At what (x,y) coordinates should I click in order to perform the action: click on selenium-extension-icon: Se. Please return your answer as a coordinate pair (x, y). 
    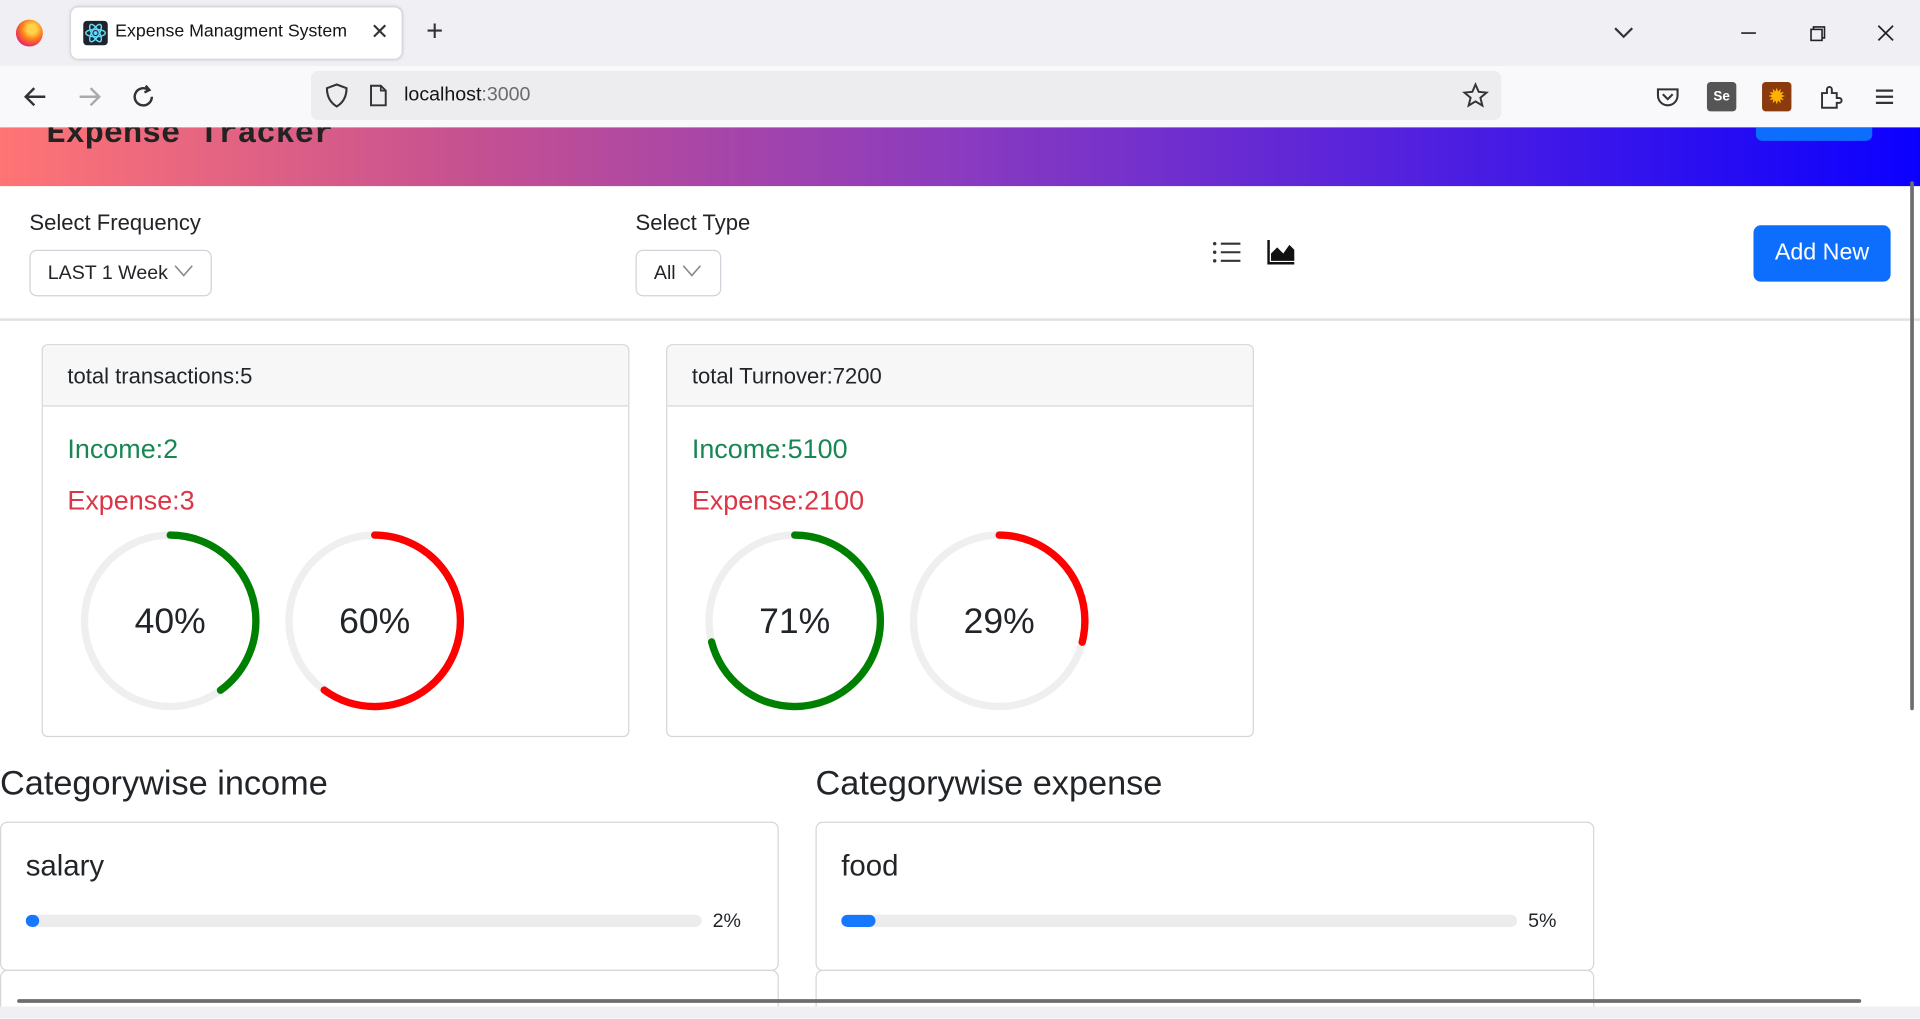
    Looking at the image, I should click on (1721, 97).